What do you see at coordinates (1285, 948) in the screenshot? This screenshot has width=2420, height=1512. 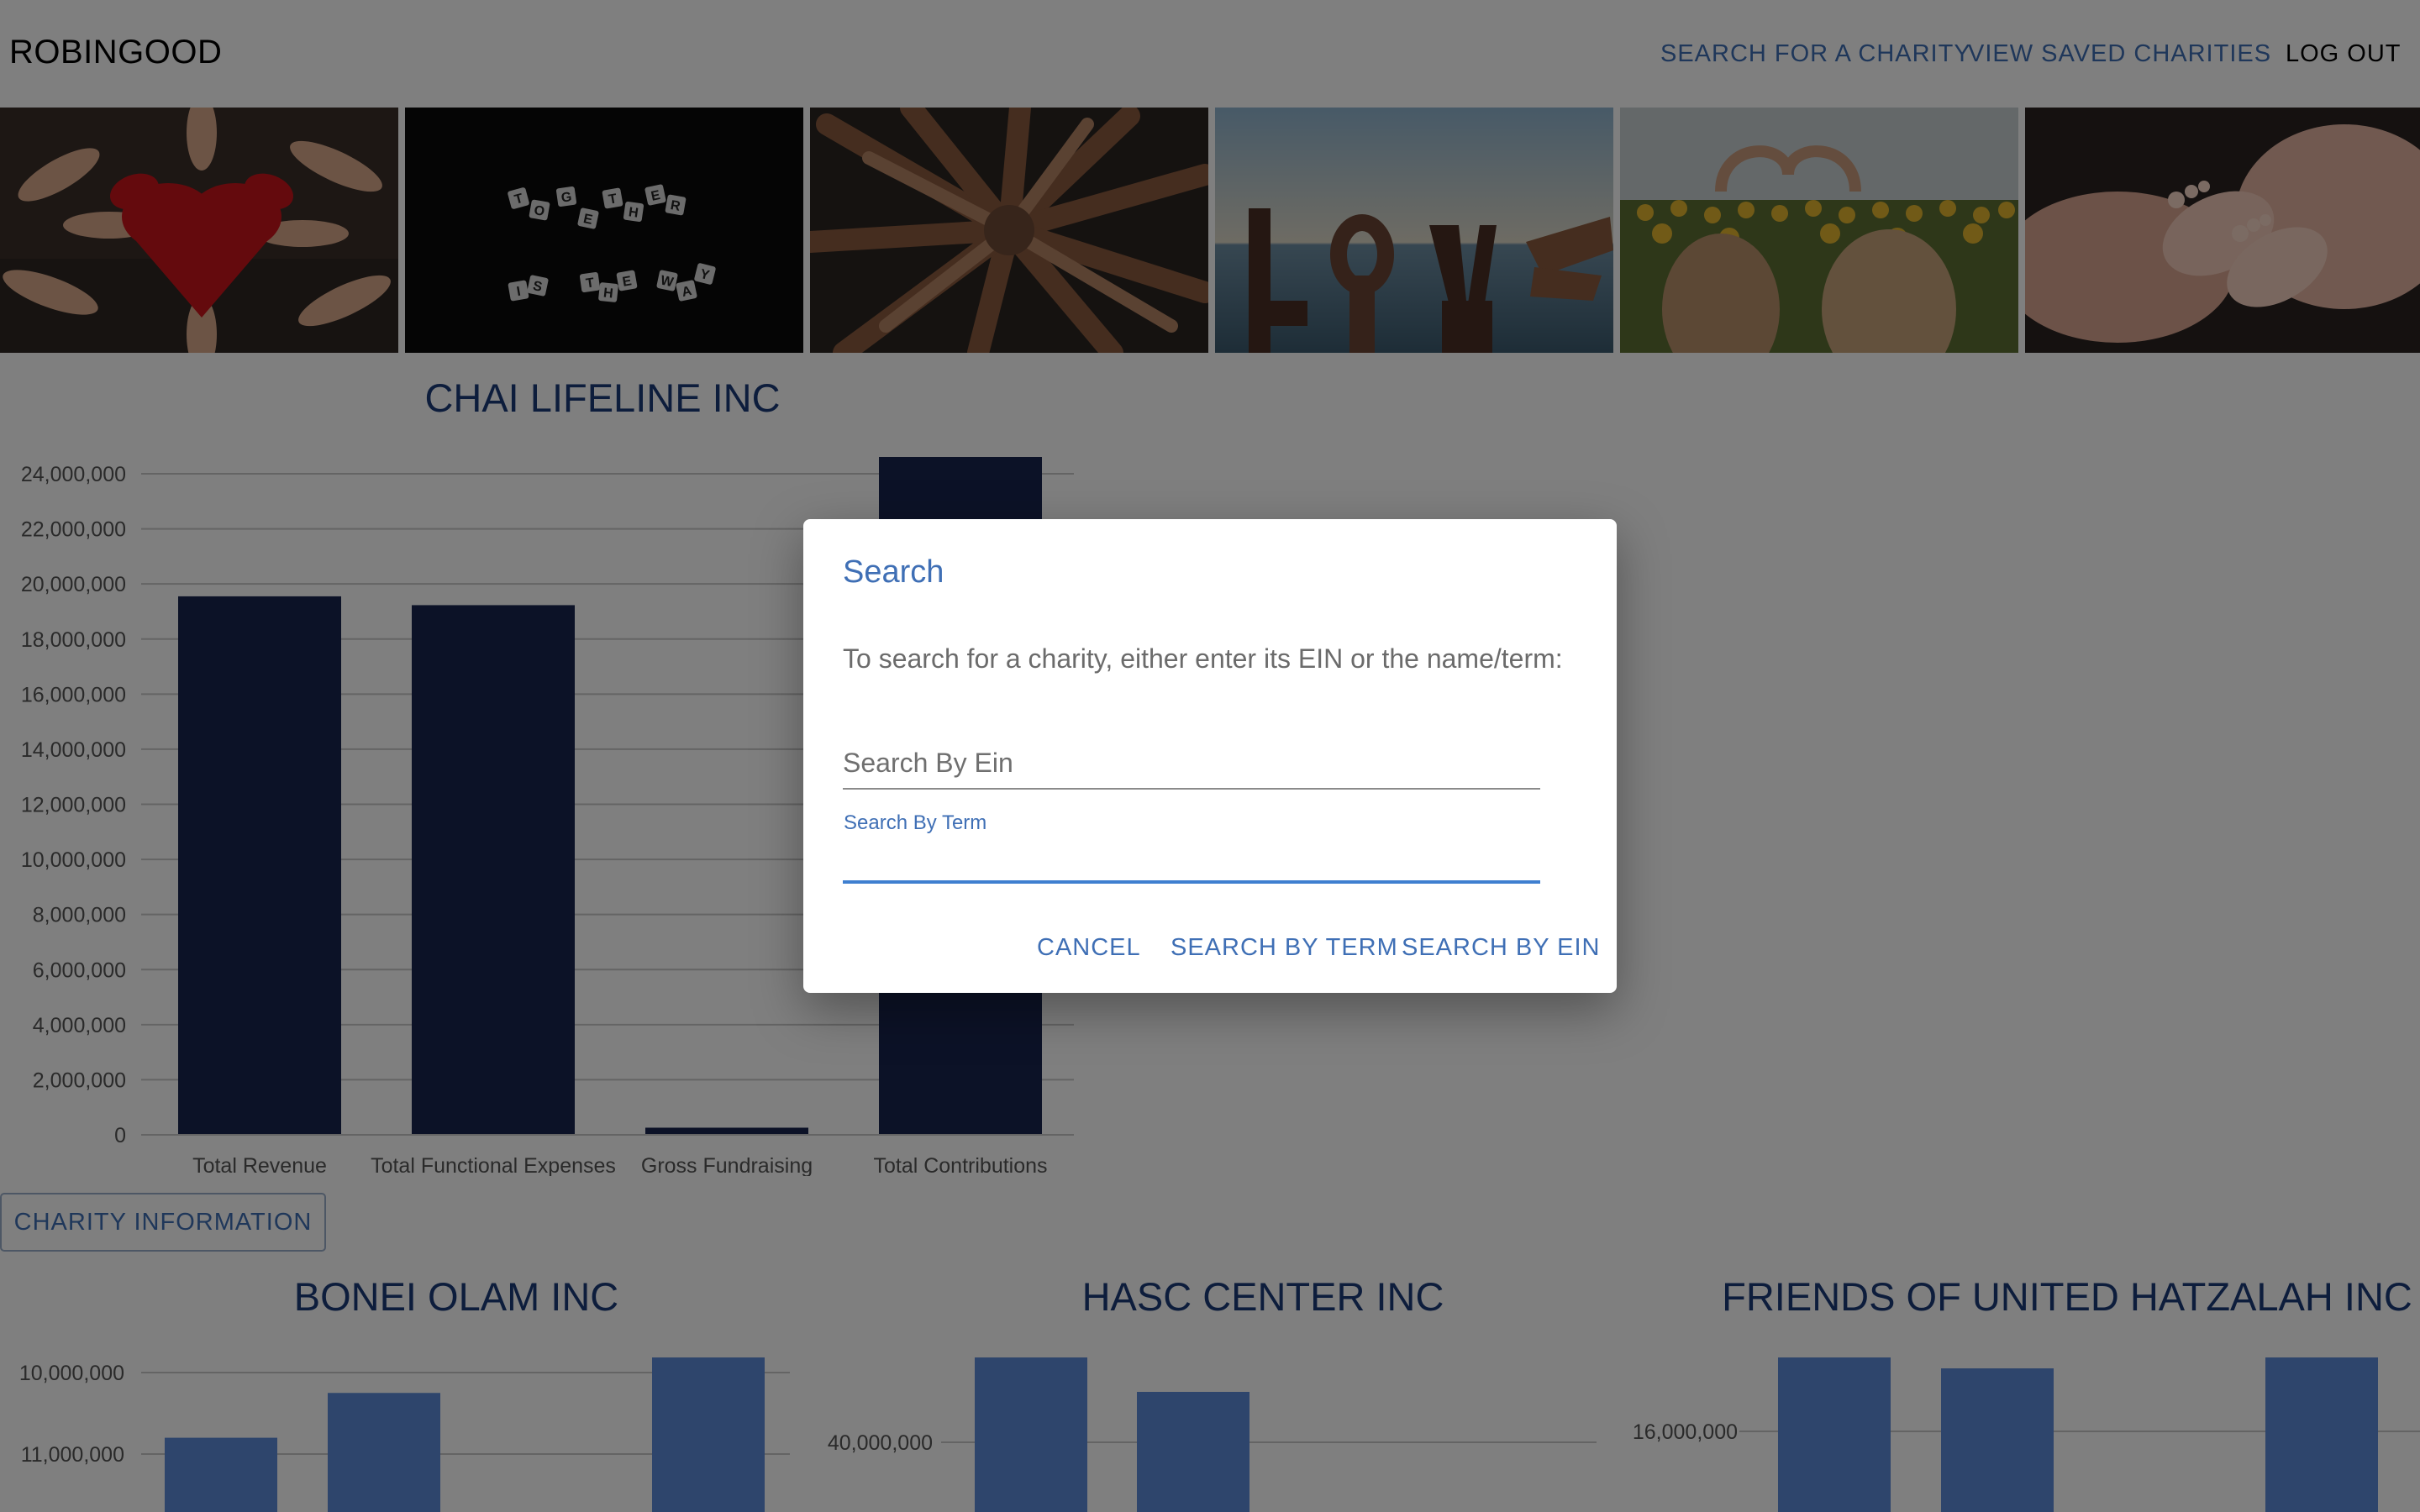 I see `search-by-term-button: SEARCH BY TERM` at bounding box center [1285, 948].